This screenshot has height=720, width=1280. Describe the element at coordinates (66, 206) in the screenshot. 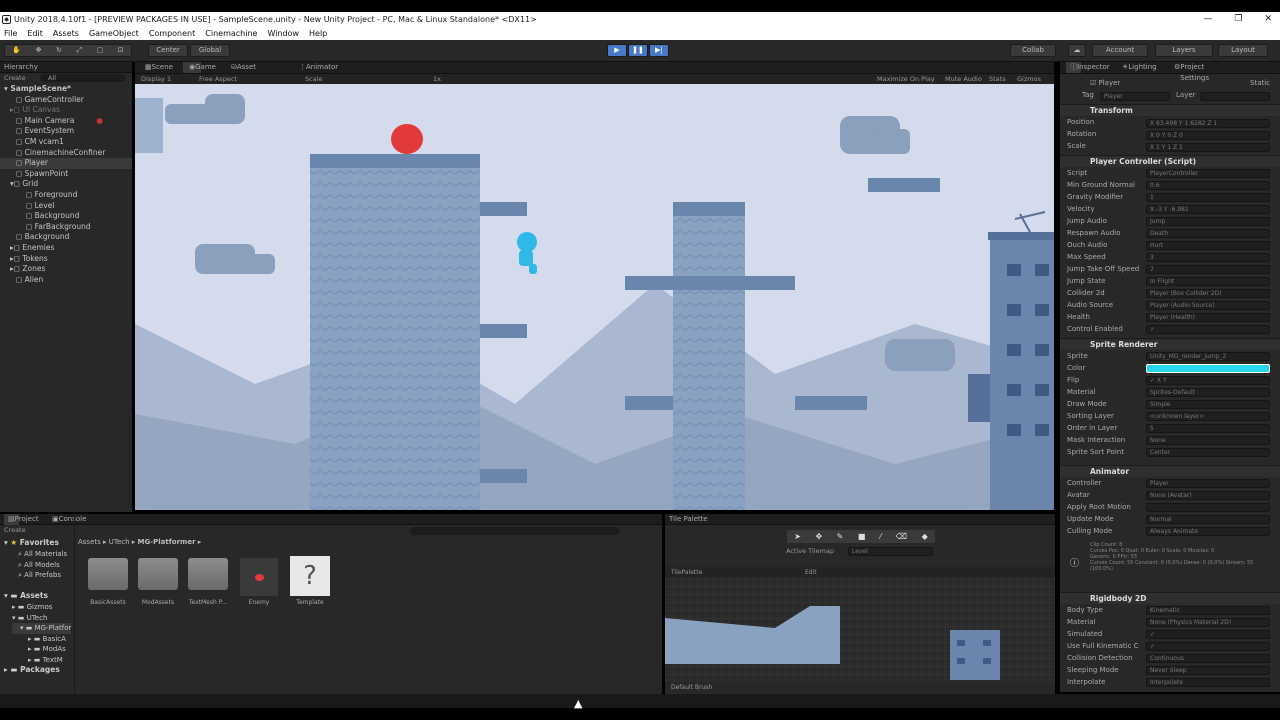

I see `hierarchy-item: ◻ Level` at that location.